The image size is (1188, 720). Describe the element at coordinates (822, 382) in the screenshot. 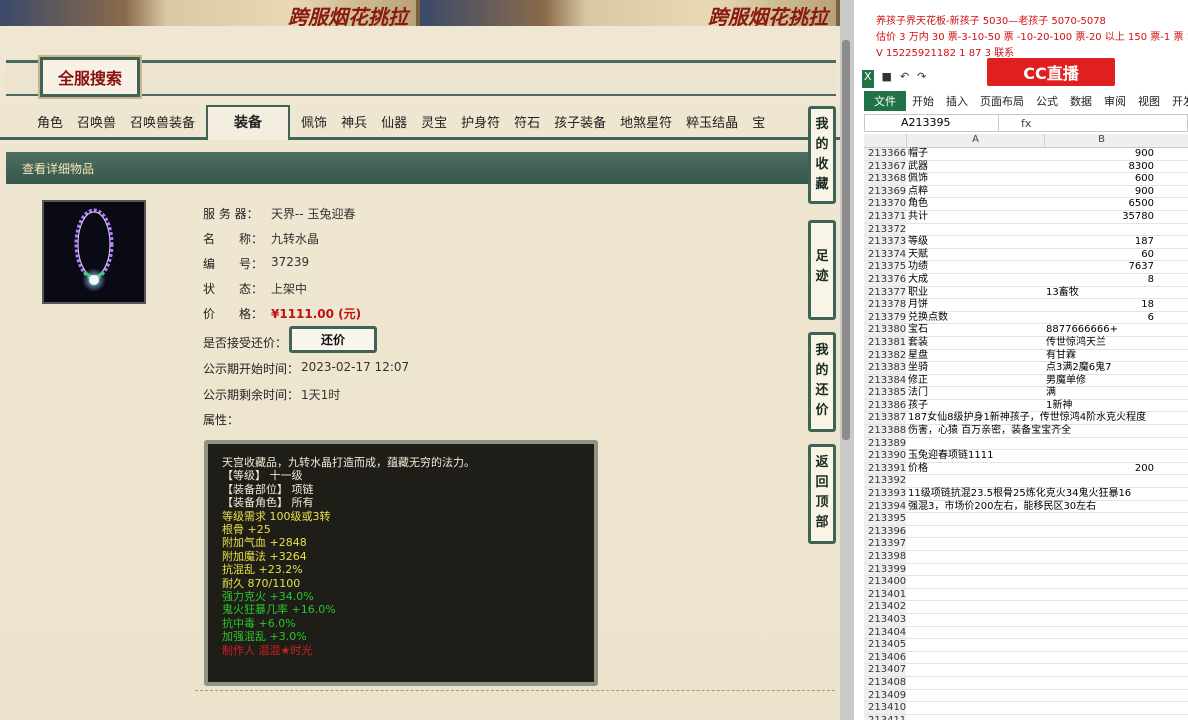

I see `side-button-my-haggles: 我的还价` at that location.